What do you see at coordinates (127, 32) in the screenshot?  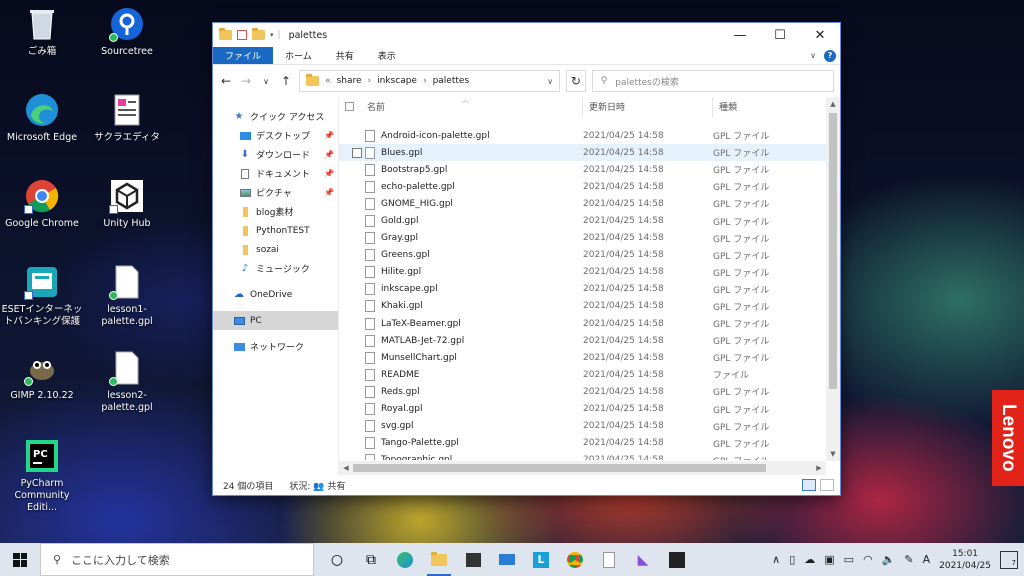 I see `desktop-icon-sourcetree: Sourcetree` at bounding box center [127, 32].